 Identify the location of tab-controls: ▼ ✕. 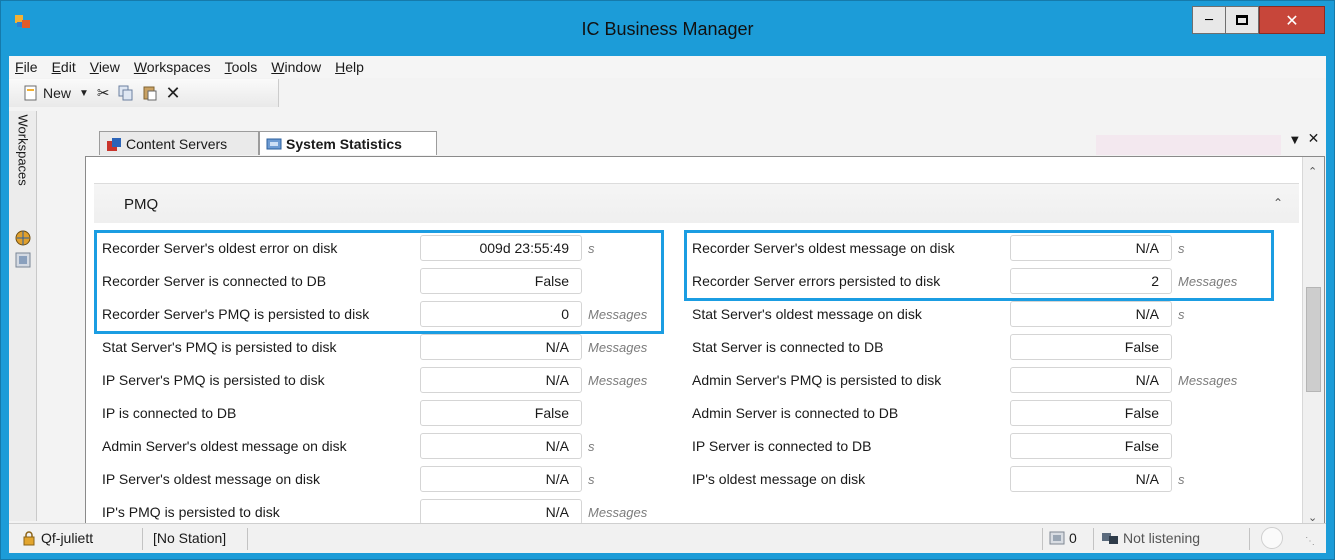
(1305, 139).